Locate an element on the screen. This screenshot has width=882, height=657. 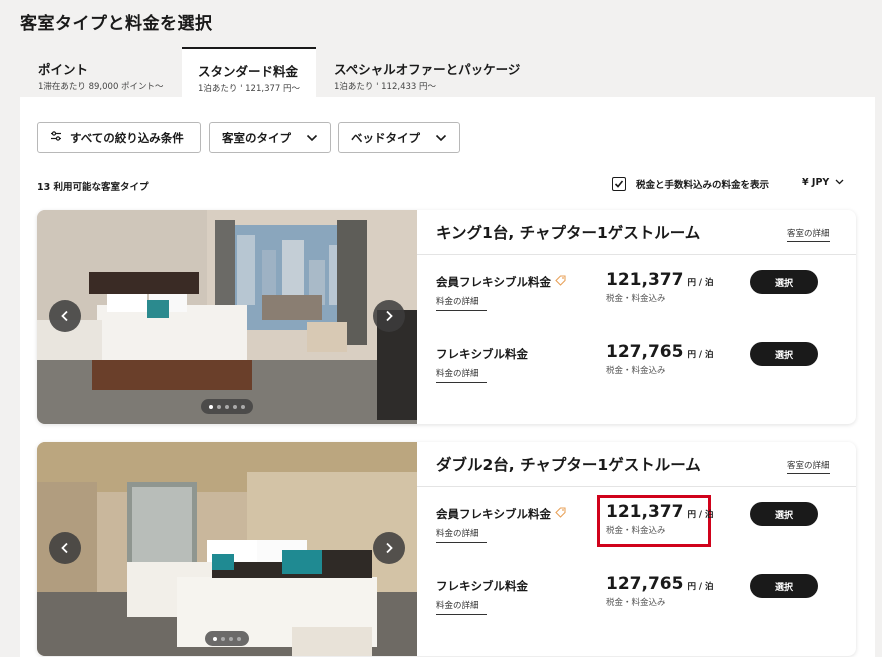
room-type-dropdown: 客室のタイプ is located at coordinates (270, 137).